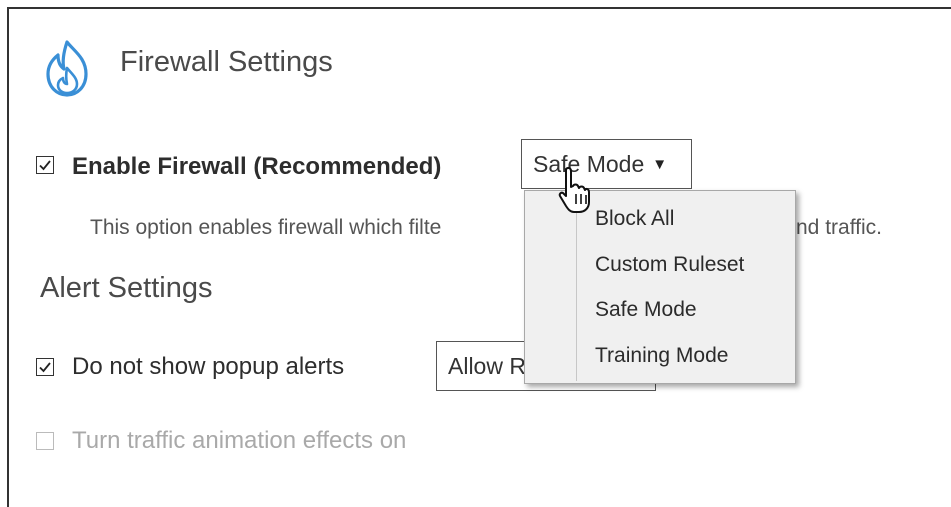 The width and height of the screenshot is (951, 507). I want to click on menu-item-safe-mode: Safe Mode, so click(646, 310).